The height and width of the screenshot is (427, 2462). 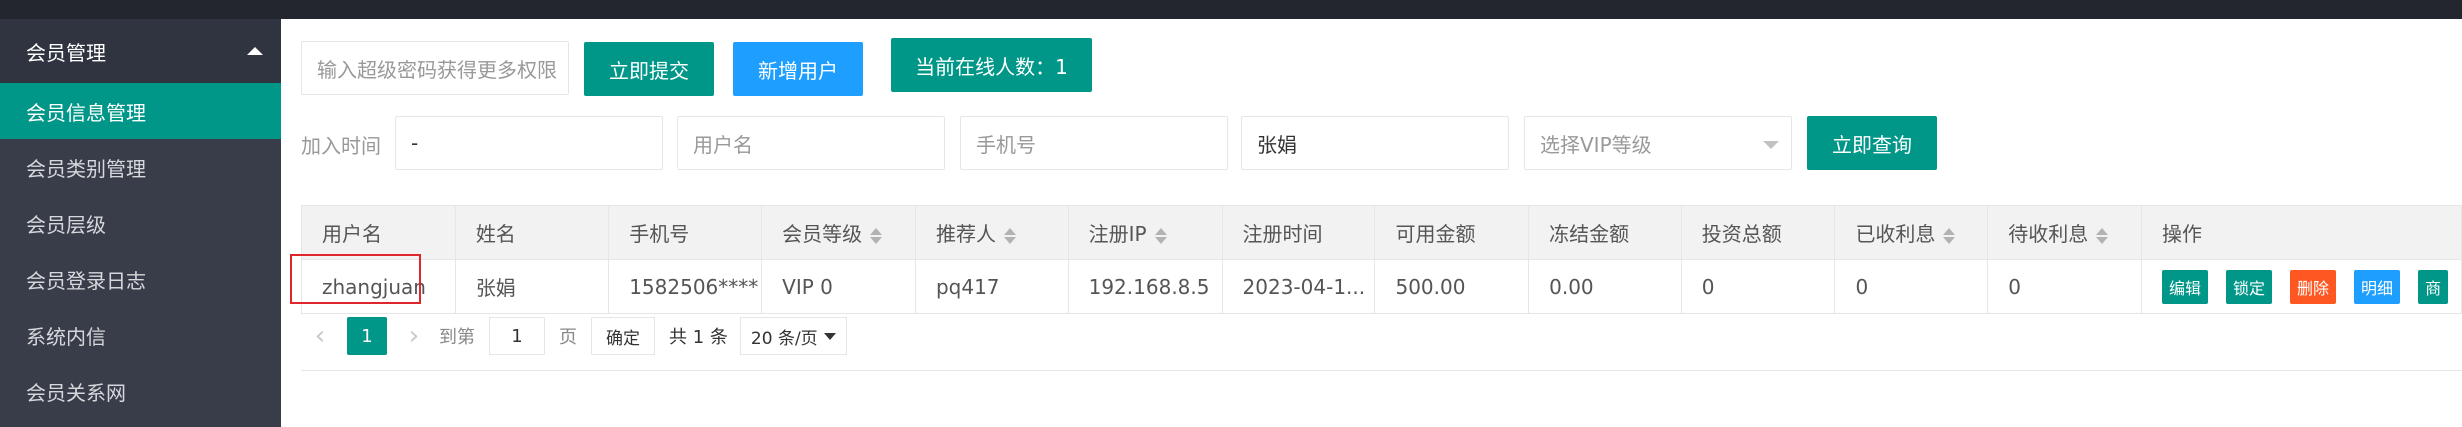 I want to click on col-header-pending-interest: 待收利息, so click(x=2064, y=232).